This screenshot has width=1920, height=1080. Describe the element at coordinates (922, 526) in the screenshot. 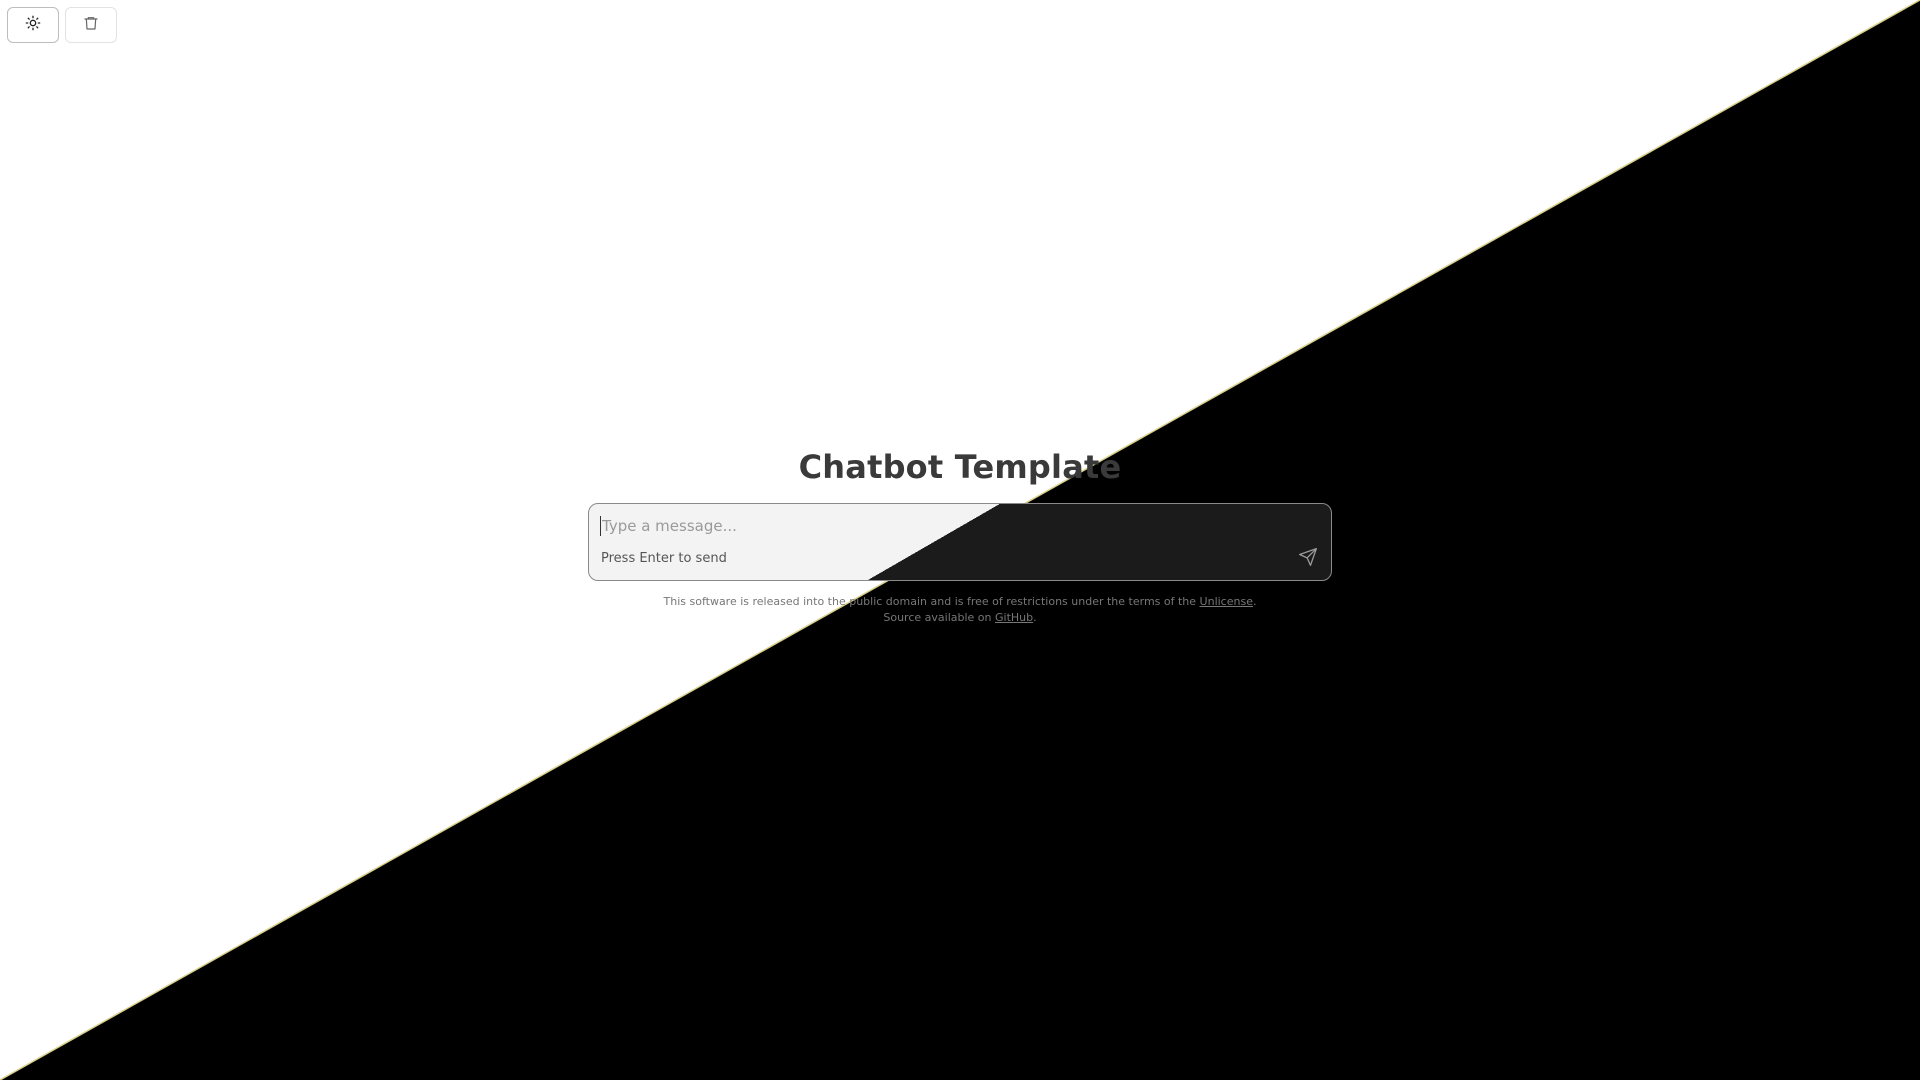

I see `message-input` at that location.